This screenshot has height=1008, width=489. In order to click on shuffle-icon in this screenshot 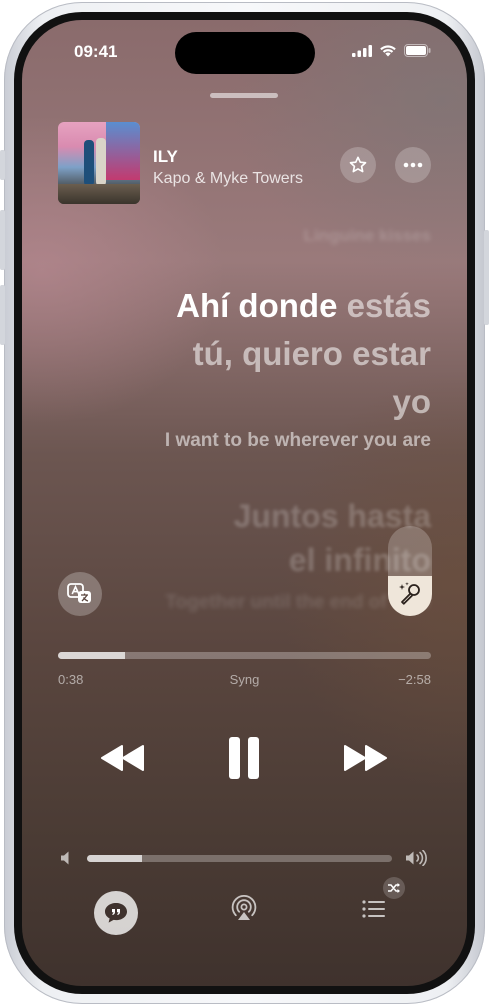, I will do `click(394, 888)`.